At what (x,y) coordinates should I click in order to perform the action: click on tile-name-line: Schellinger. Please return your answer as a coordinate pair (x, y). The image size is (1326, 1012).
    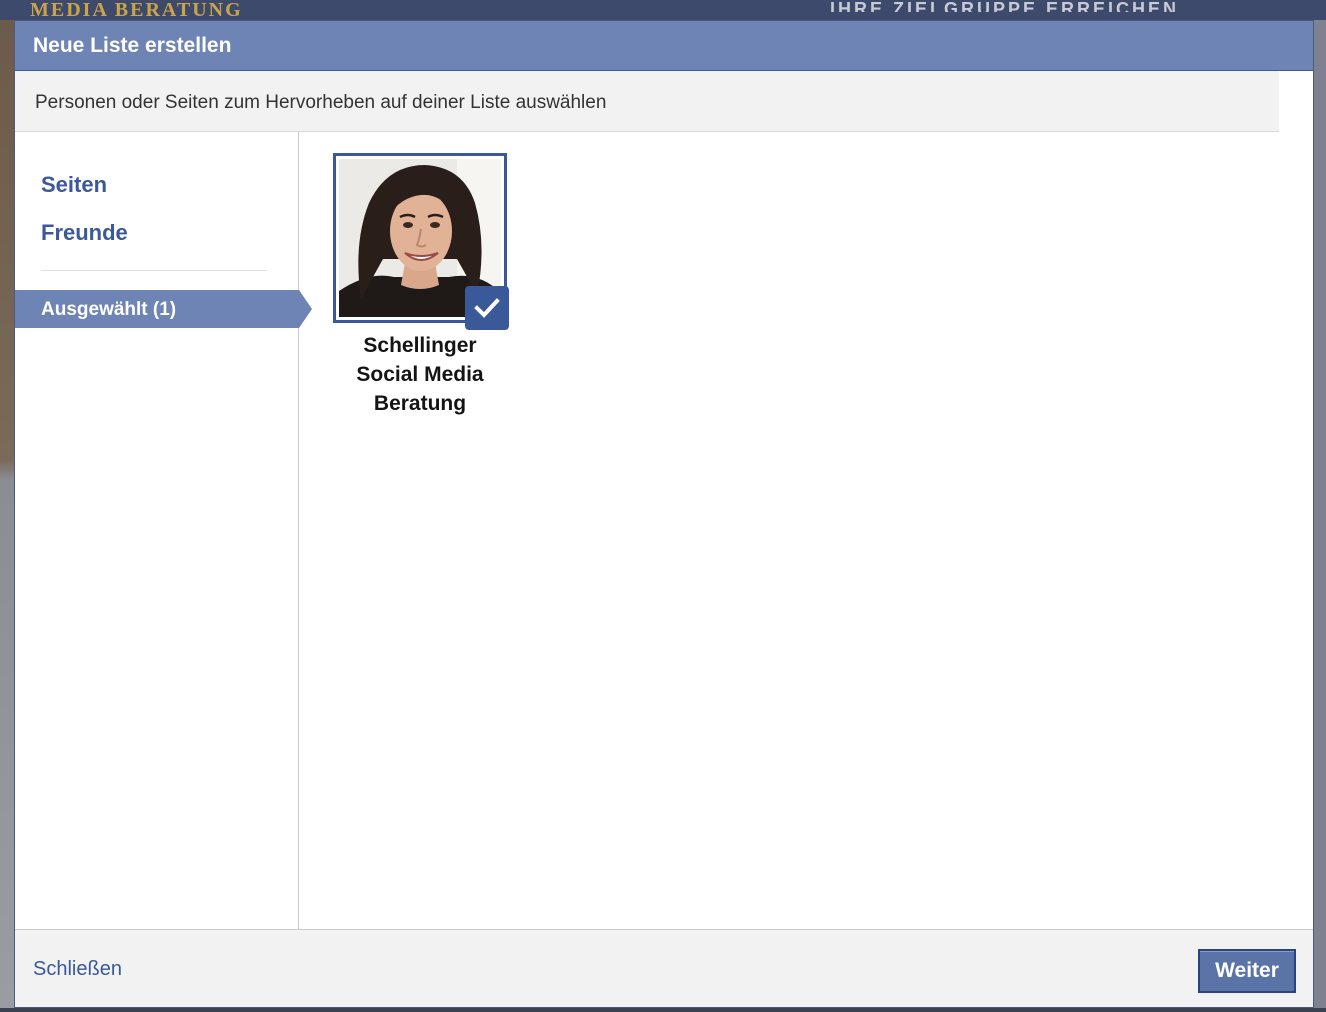
    Looking at the image, I should click on (420, 345).